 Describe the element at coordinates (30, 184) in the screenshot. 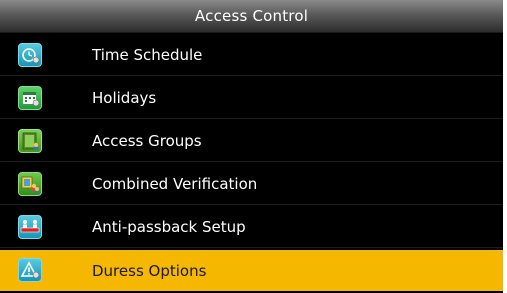

I see `verification-icon` at that location.